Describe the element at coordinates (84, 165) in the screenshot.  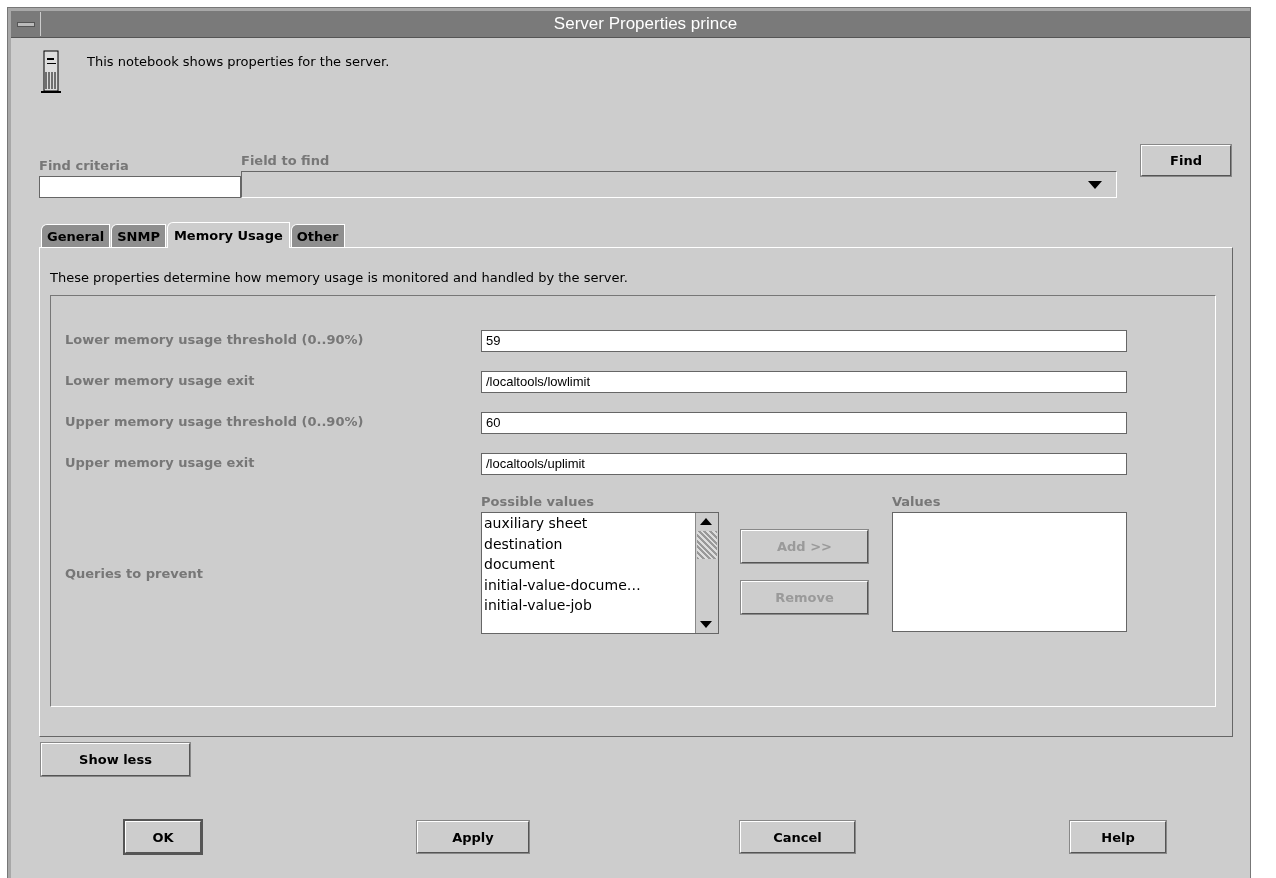
I see `find-criteria-label: Find criteria` at that location.